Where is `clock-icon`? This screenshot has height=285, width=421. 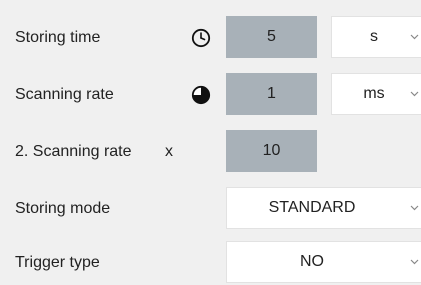
clock-icon is located at coordinates (201, 38).